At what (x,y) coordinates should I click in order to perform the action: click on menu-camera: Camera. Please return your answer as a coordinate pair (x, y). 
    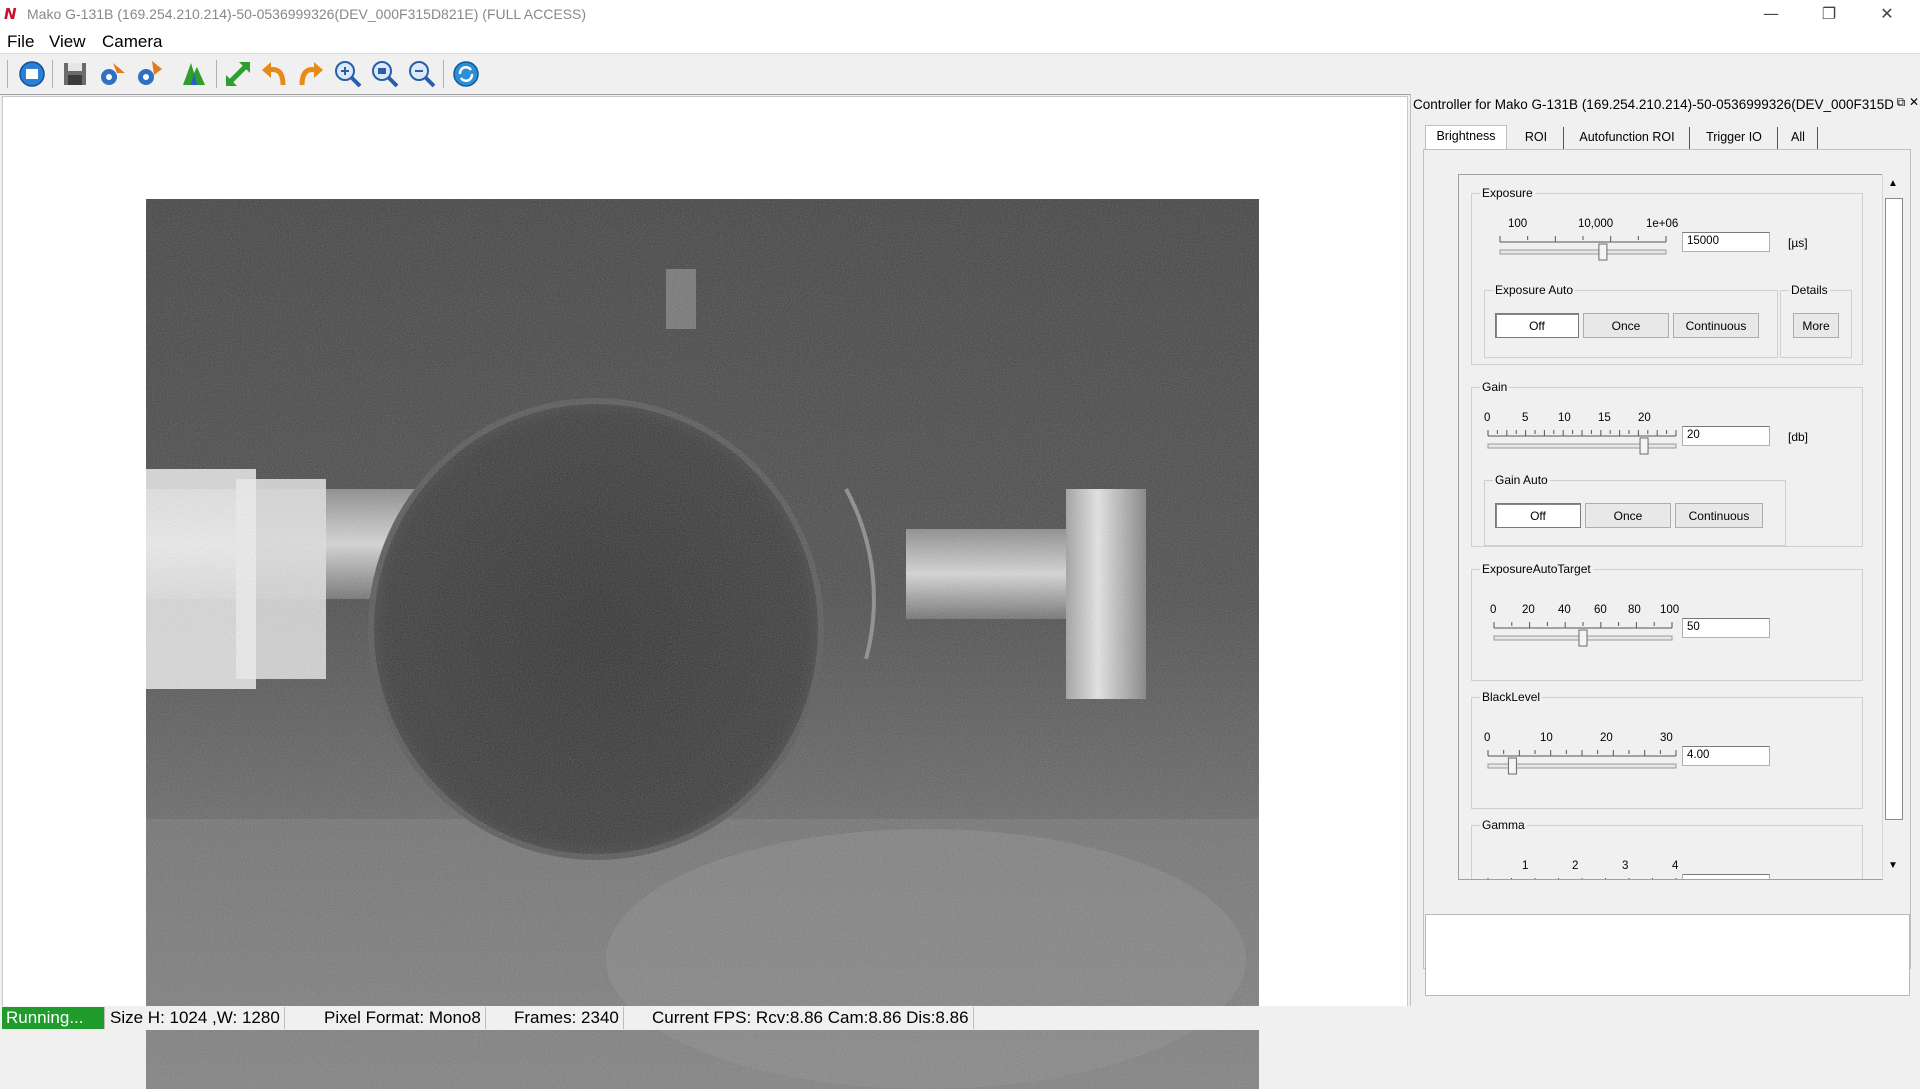
    Looking at the image, I should click on (132, 42).